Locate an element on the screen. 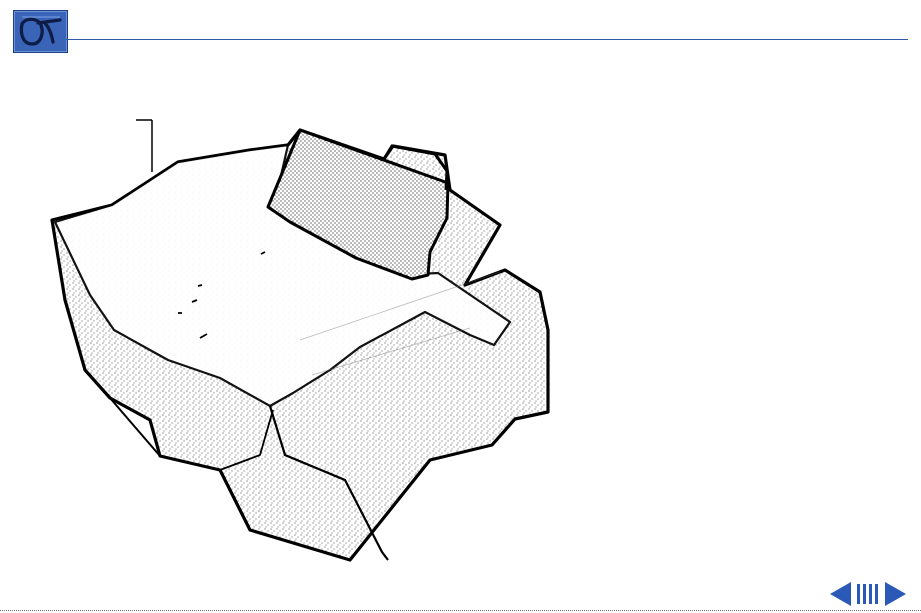  arrow-right-icon is located at coordinates (895, 594).